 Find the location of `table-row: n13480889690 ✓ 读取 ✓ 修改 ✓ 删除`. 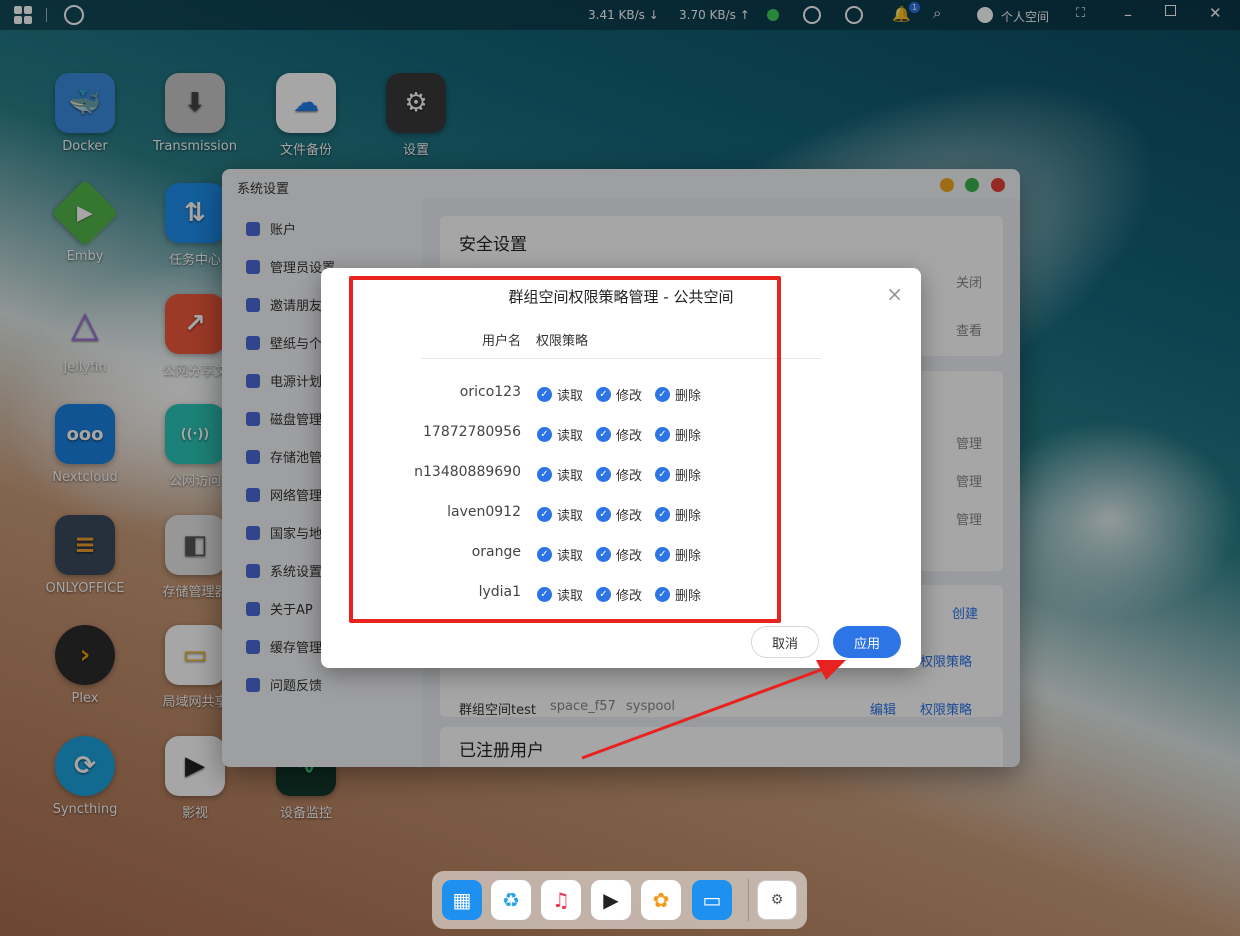

table-row: n13480889690 ✓ 读取 ✓ 修改 ✓ 删除 is located at coordinates (621, 473).